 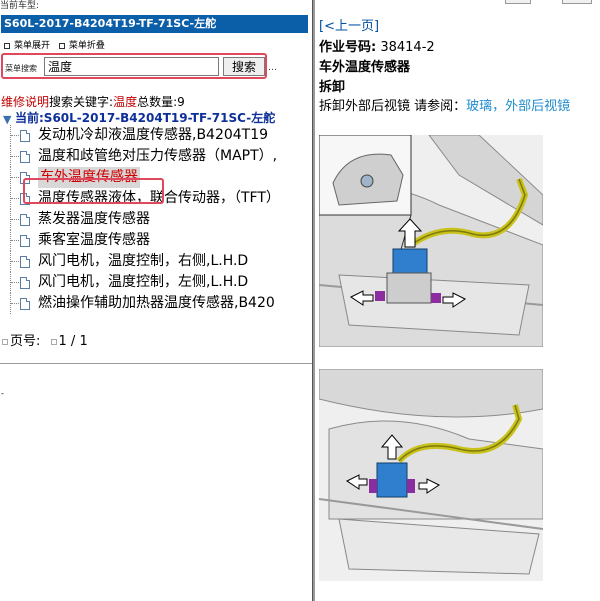 I want to click on collapse-menu-button: 菜单折叠, so click(x=81, y=44).